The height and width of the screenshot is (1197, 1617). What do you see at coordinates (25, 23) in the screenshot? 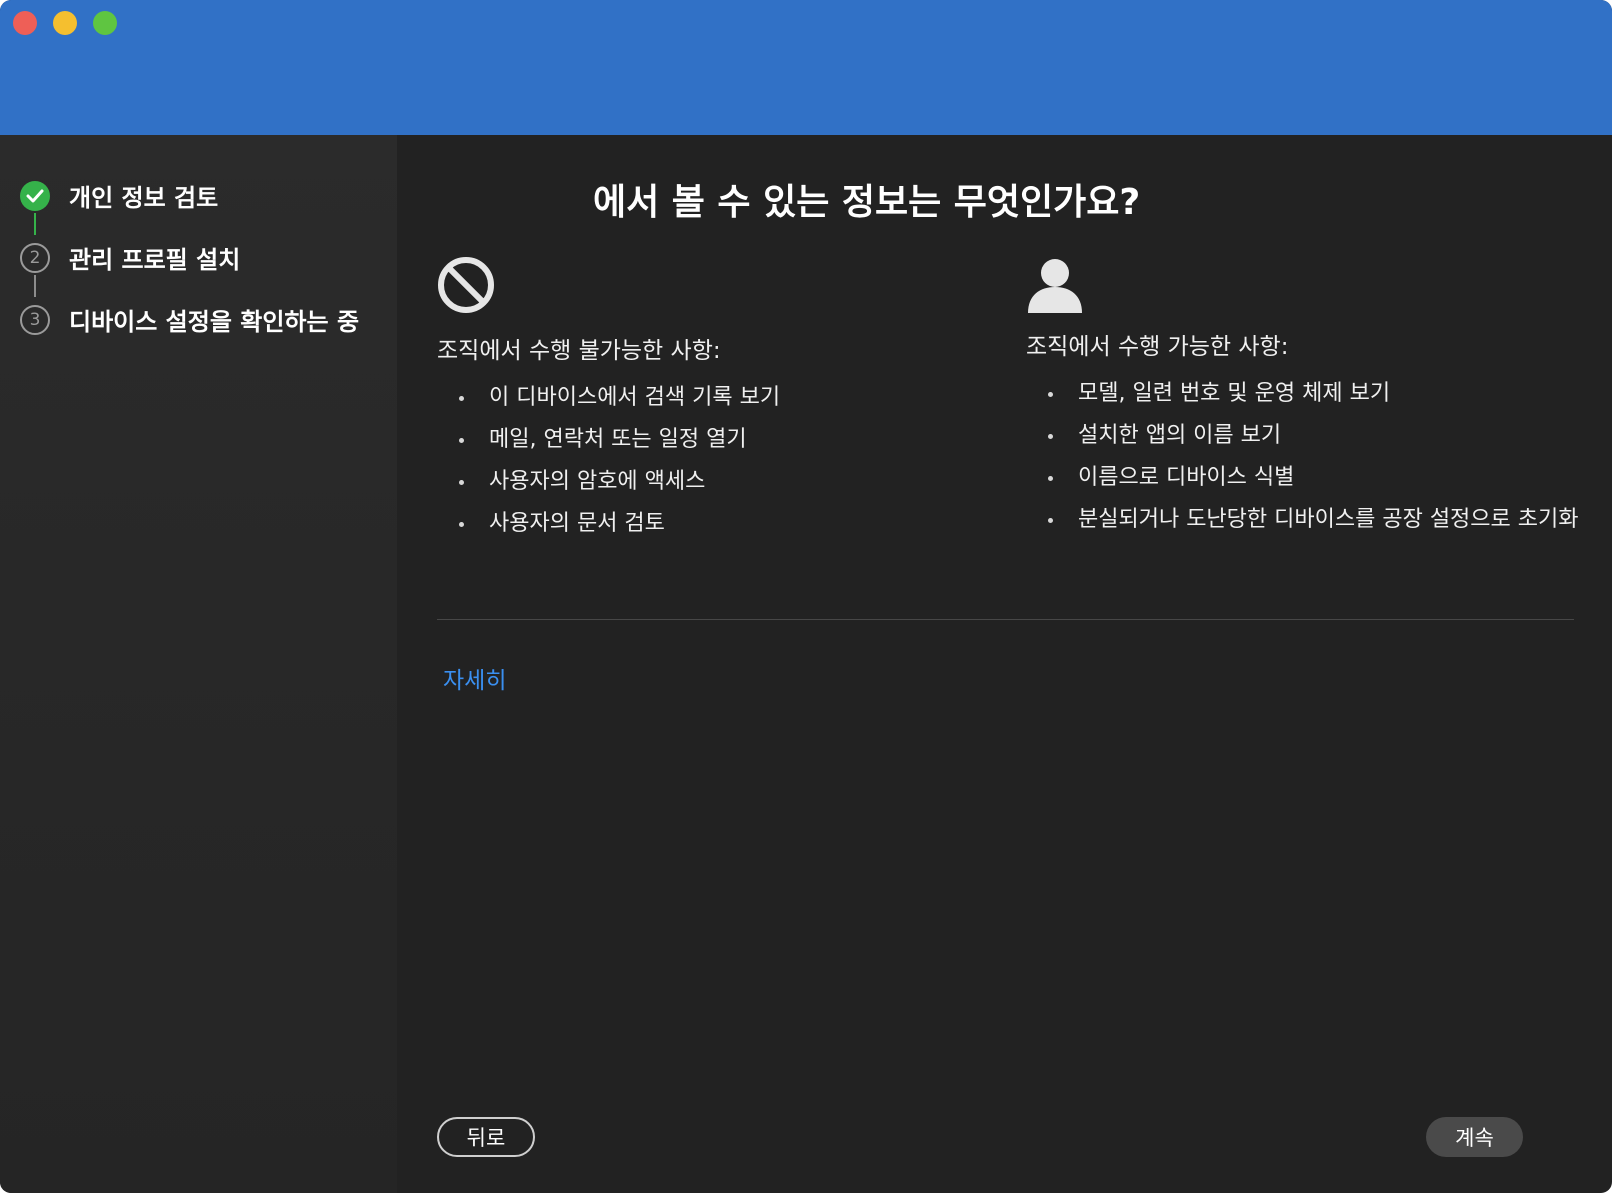
I see `close-window-button` at bounding box center [25, 23].